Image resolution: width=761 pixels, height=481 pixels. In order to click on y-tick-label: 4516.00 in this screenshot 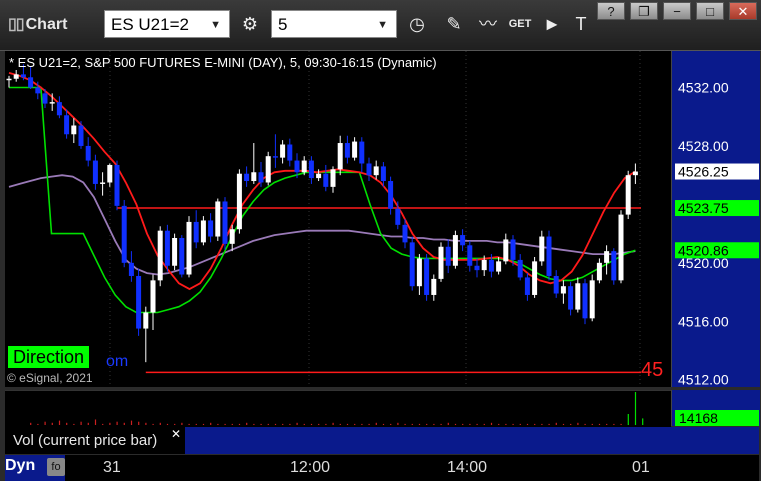, I will do `click(703, 321)`.